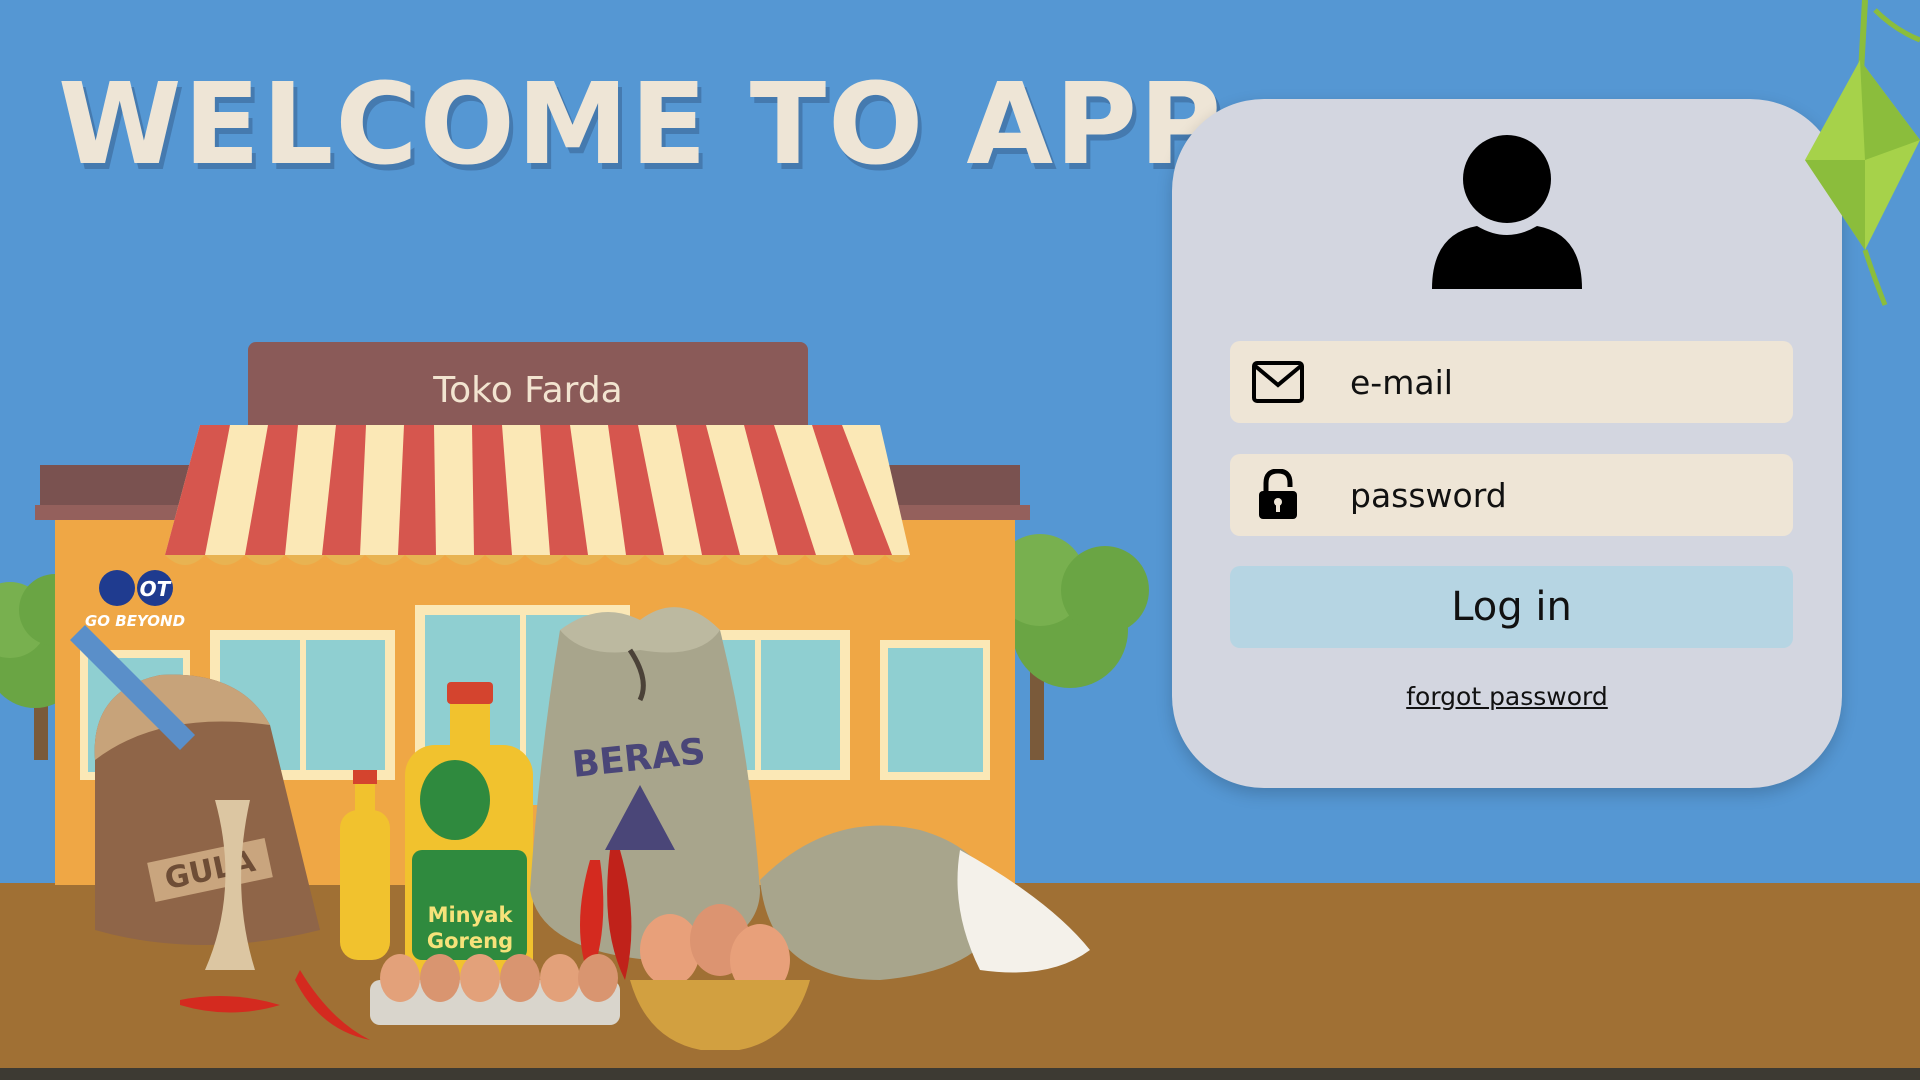 The width and height of the screenshot is (1920, 1080). What do you see at coordinates (1862, 153) in the screenshot?
I see `ketupat-icon` at bounding box center [1862, 153].